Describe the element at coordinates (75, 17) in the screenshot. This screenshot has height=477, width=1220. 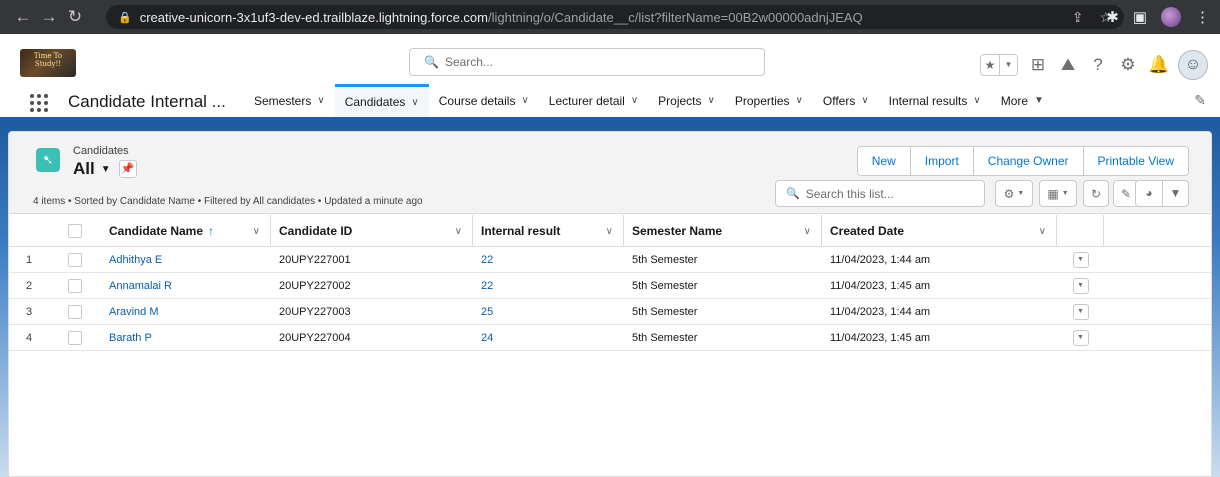
I see `reload-icon: ↻` at that location.